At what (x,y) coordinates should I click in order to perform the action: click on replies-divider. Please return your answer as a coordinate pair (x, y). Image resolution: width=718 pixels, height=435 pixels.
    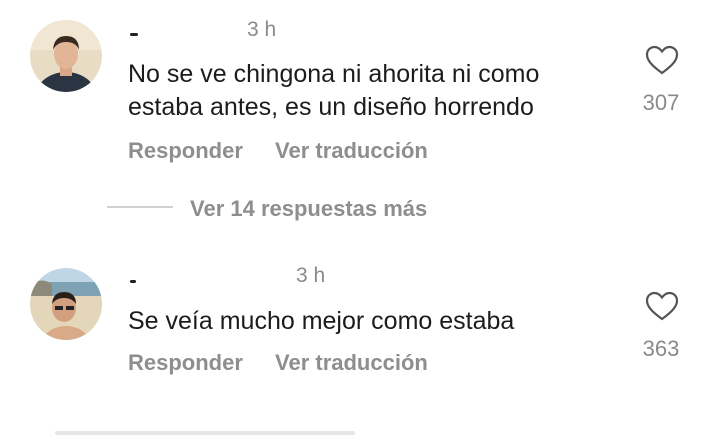
    Looking at the image, I should click on (140, 207).